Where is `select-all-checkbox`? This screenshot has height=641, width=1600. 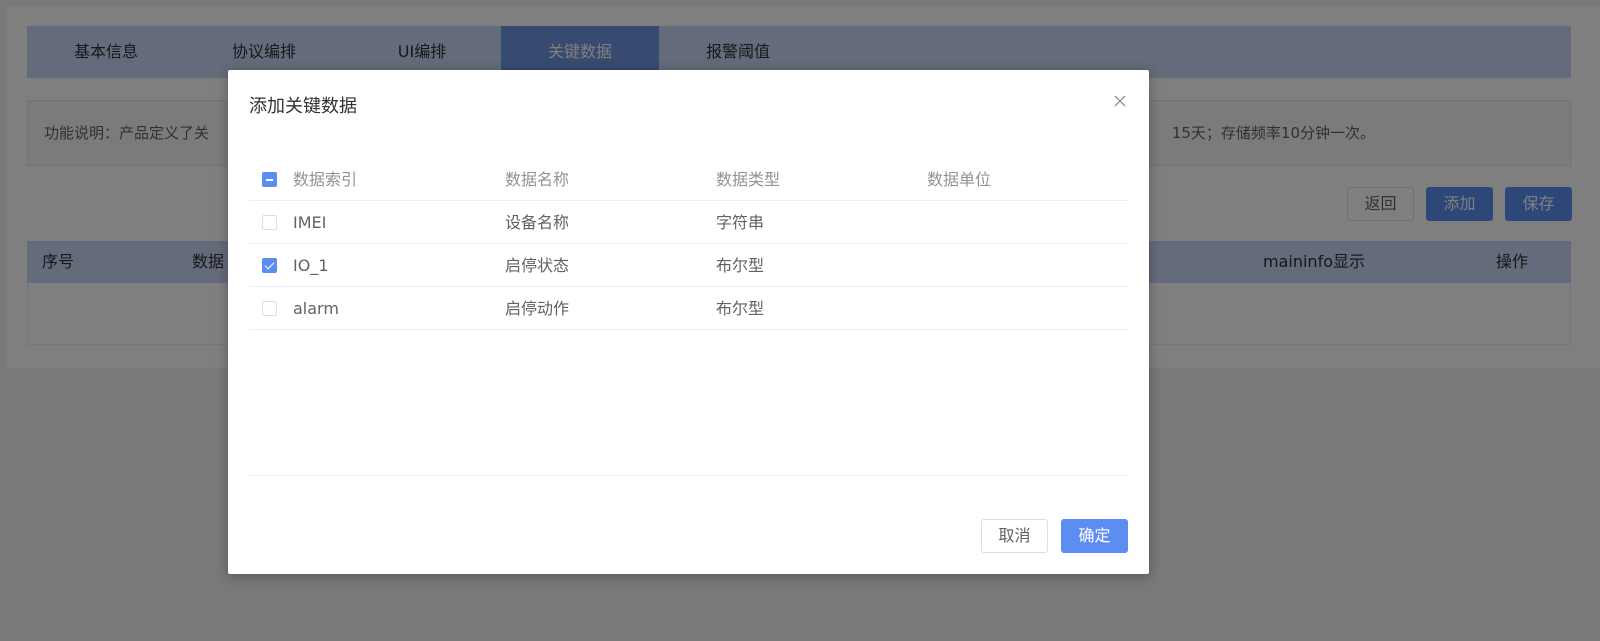 select-all-checkbox is located at coordinates (269, 179).